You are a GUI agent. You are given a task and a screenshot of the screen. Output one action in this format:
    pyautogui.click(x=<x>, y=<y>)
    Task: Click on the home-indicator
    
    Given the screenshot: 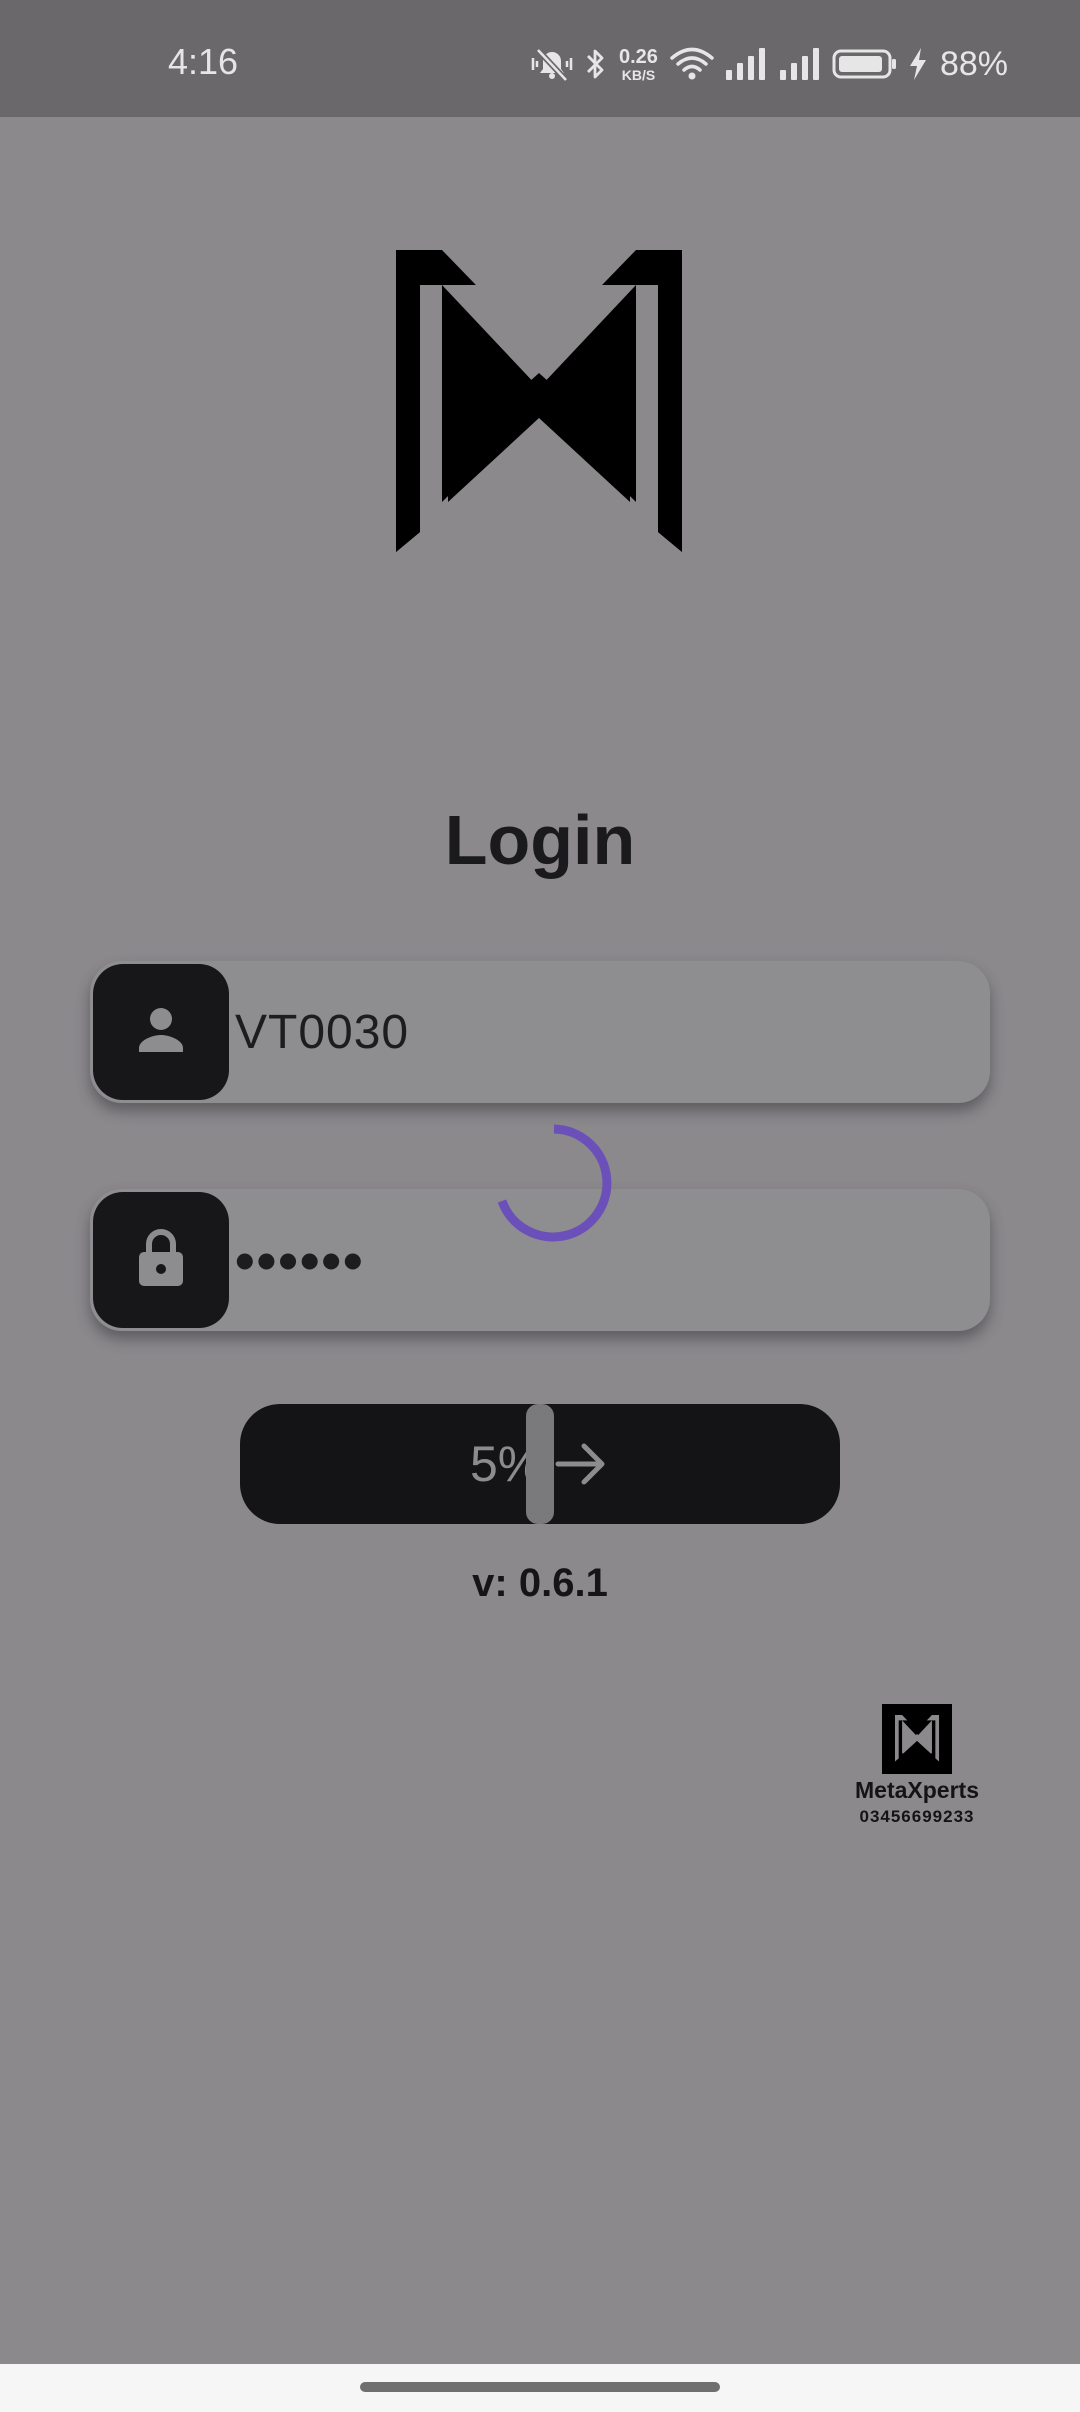 What is the action you would take?
    pyautogui.click(x=540, y=2387)
    